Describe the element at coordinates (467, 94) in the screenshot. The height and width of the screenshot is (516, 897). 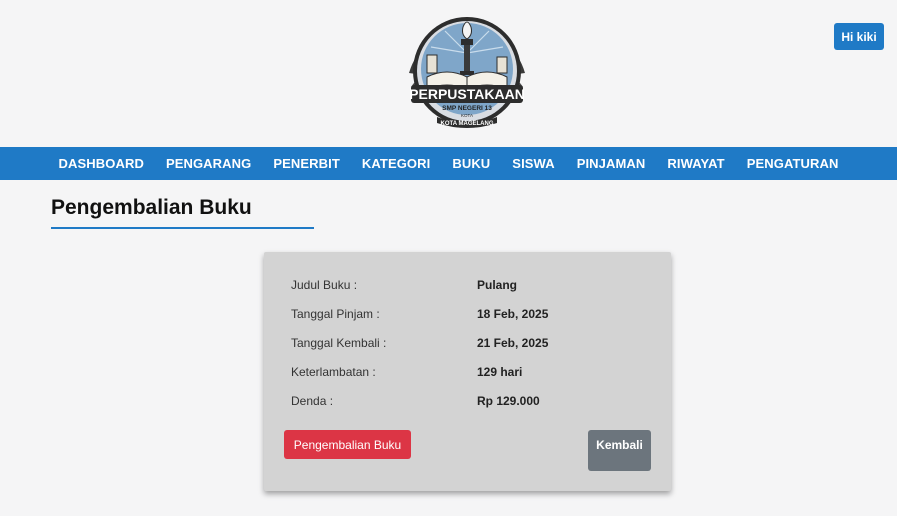
I see `svg-text: PERPUSTAKAAN` at that location.